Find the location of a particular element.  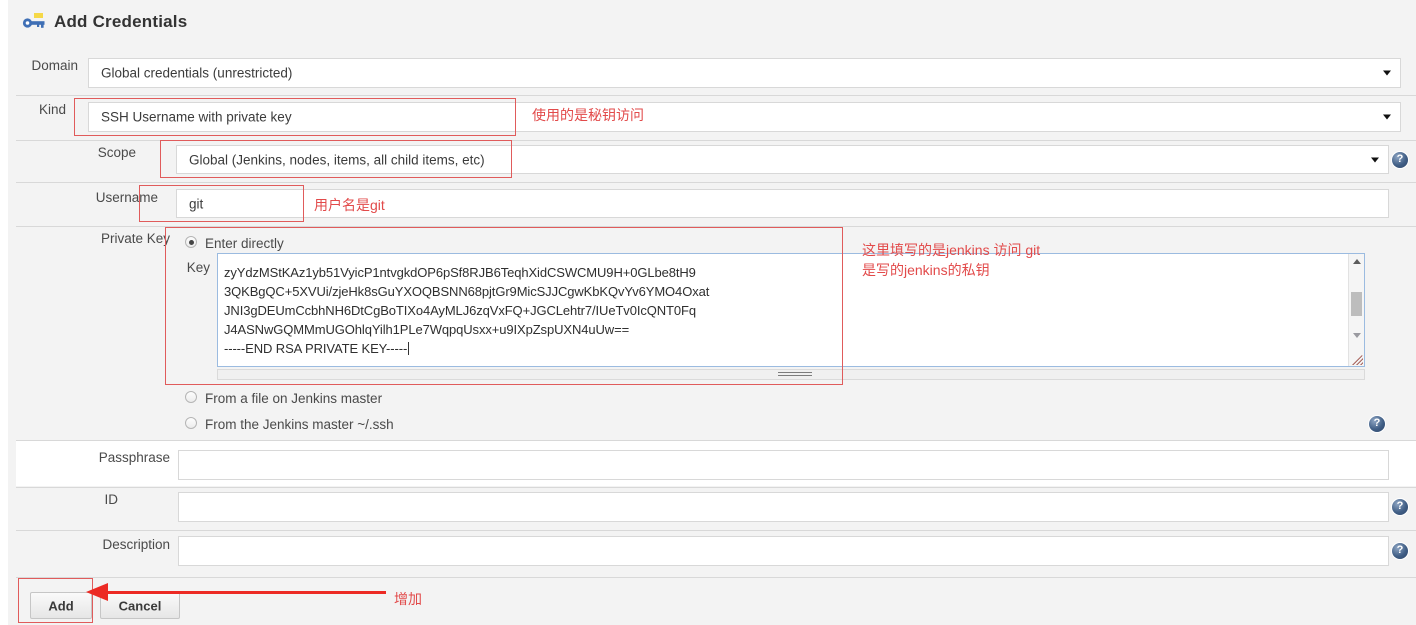

private-key-label: Private Key is located at coordinates (135, 238).